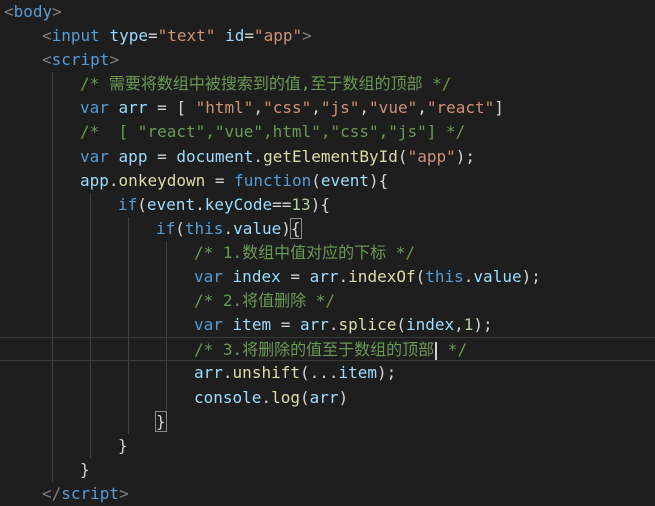  I want to click on code-line: if(this.value){, so click(327, 228).